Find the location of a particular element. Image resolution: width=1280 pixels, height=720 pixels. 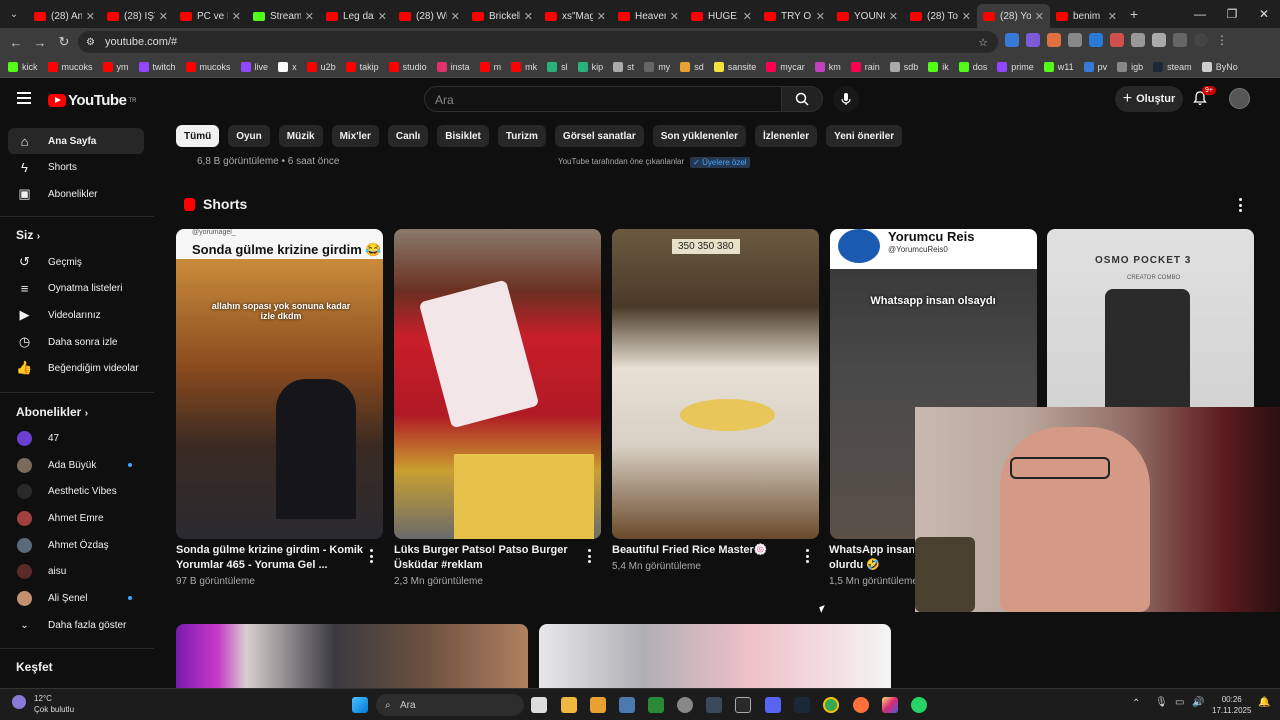

bookmark-item: km is located at coordinates (827, 66).